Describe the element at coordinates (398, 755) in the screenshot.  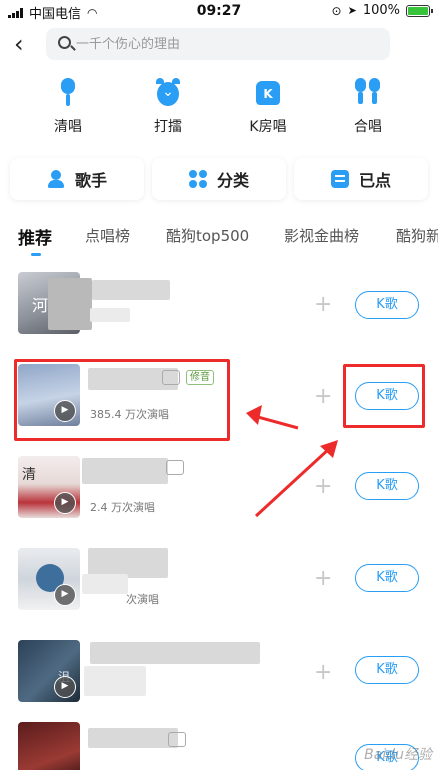
I see `watermark: Baidu经验` at that location.